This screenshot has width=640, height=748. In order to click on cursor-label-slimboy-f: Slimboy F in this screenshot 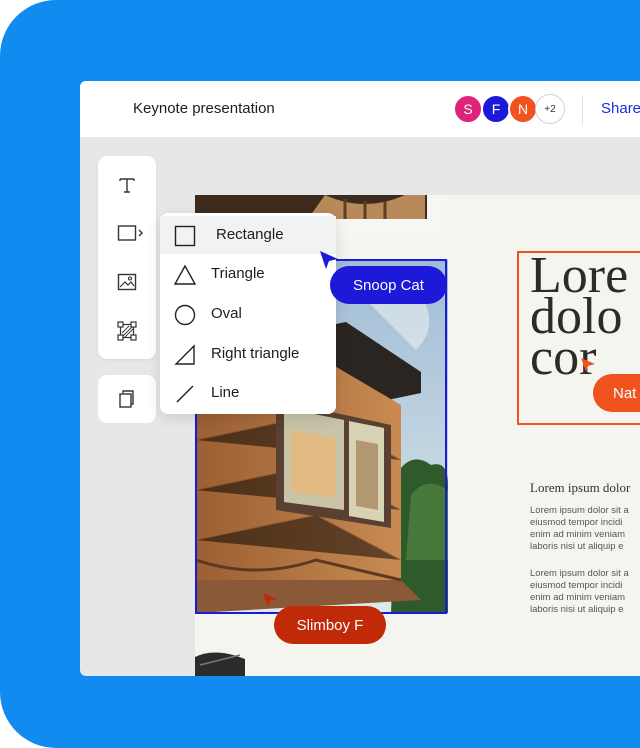, I will do `click(330, 625)`.